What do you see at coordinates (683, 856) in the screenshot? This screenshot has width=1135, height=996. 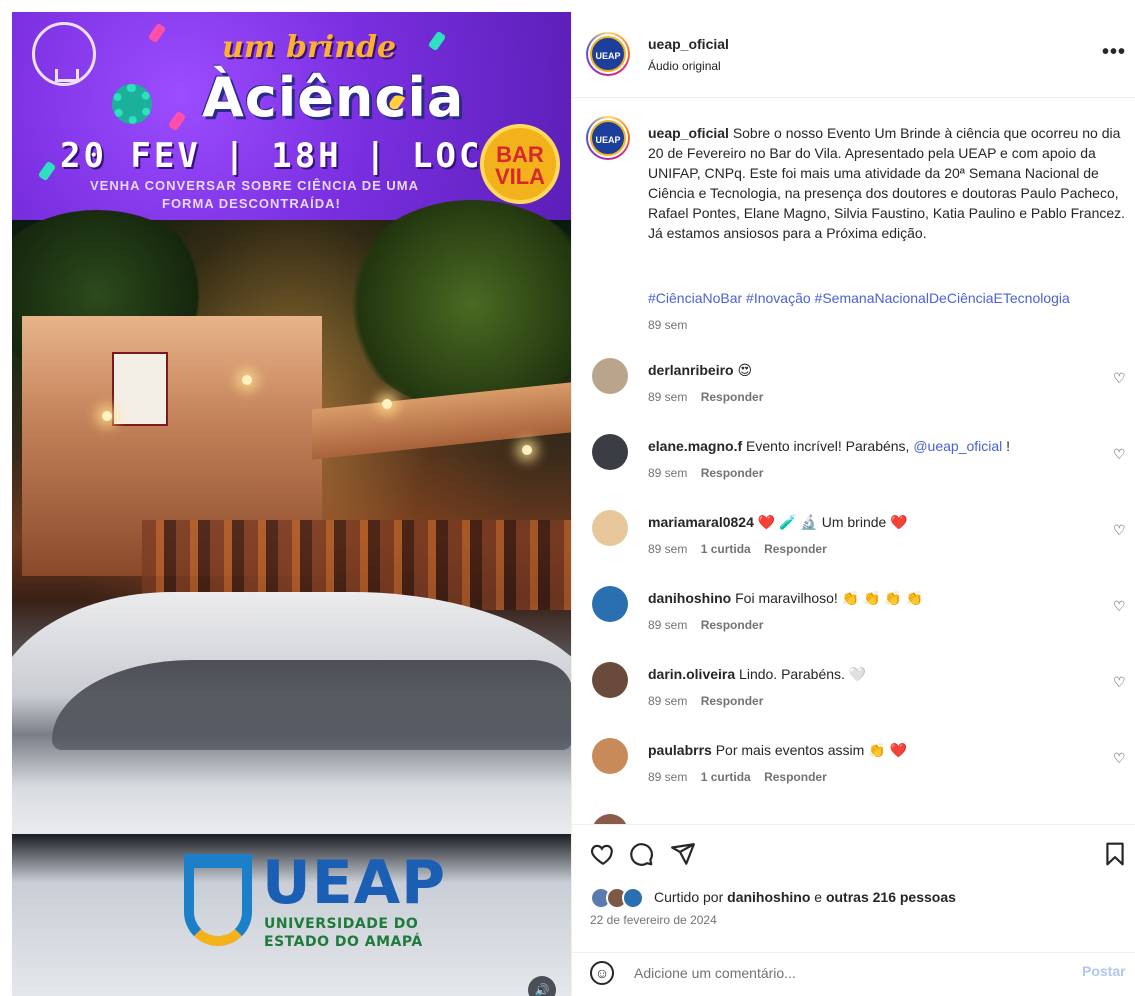 I see `share-icon` at bounding box center [683, 856].